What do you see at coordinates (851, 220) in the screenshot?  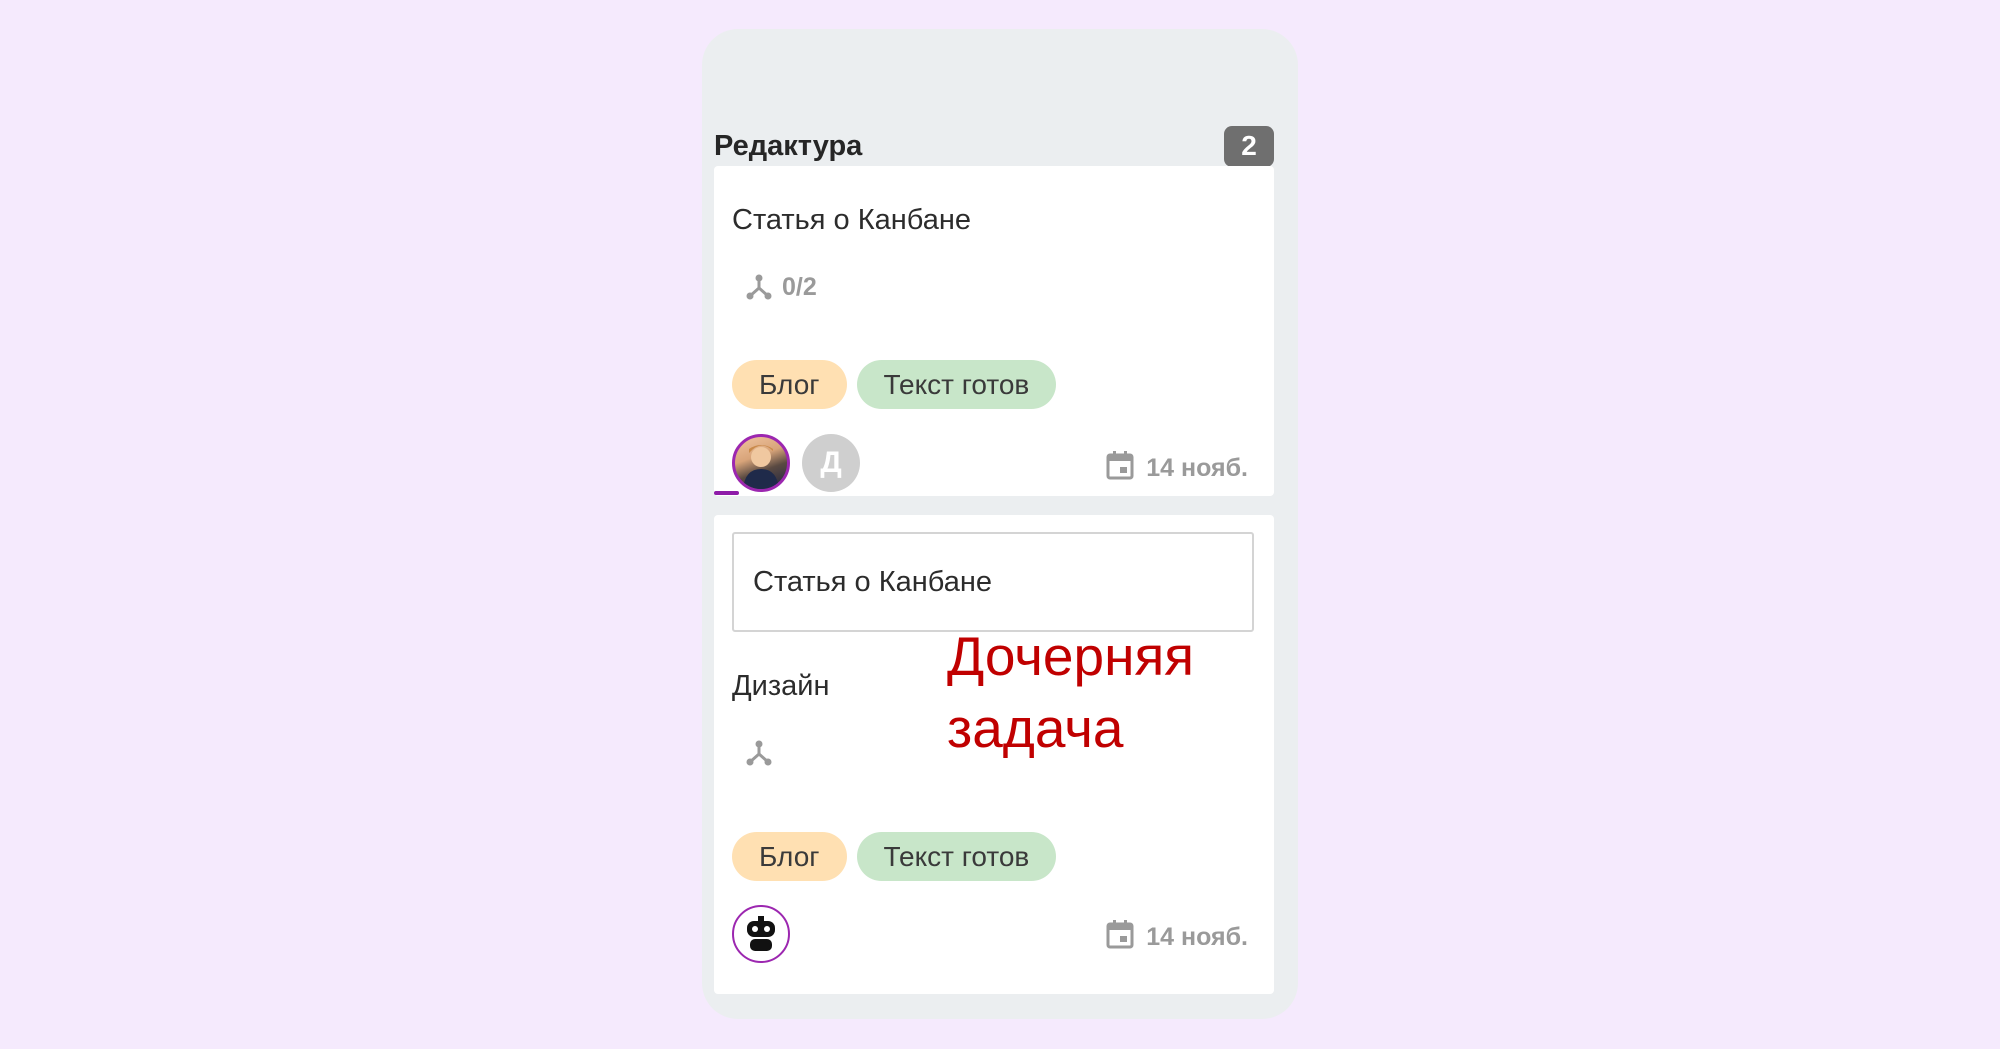 I see `card-title: Статья о Канбане` at bounding box center [851, 220].